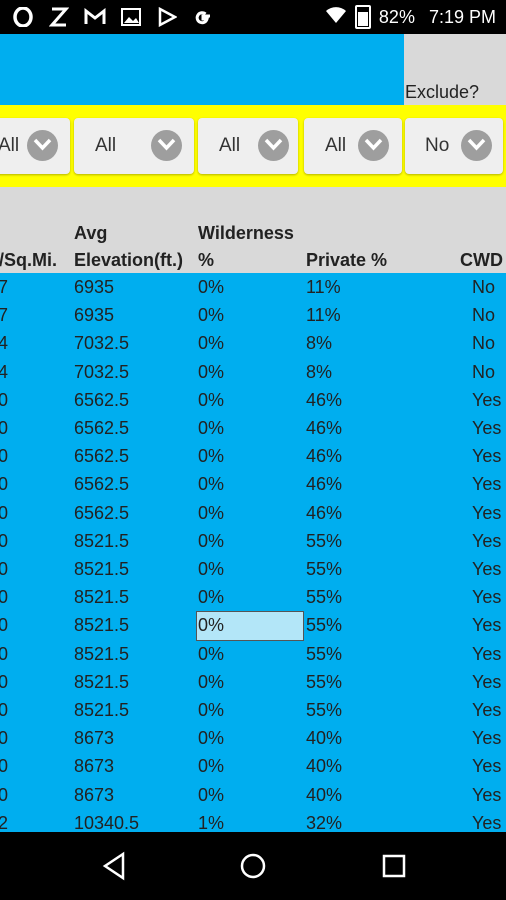 This screenshot has height=900, width=506. Describe the element at coordinates (28, 260) in the screenshot. I see `header-col1: ./Sq.Mi.` at that location.